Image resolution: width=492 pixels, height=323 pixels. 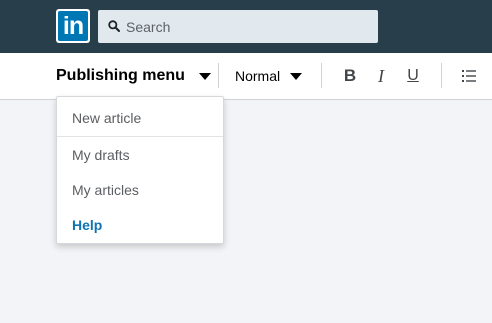 What do you see at coordinates (470, 76) in the screenshot?
I see `bulleted-list-icon` at bounding box center [470, 76].